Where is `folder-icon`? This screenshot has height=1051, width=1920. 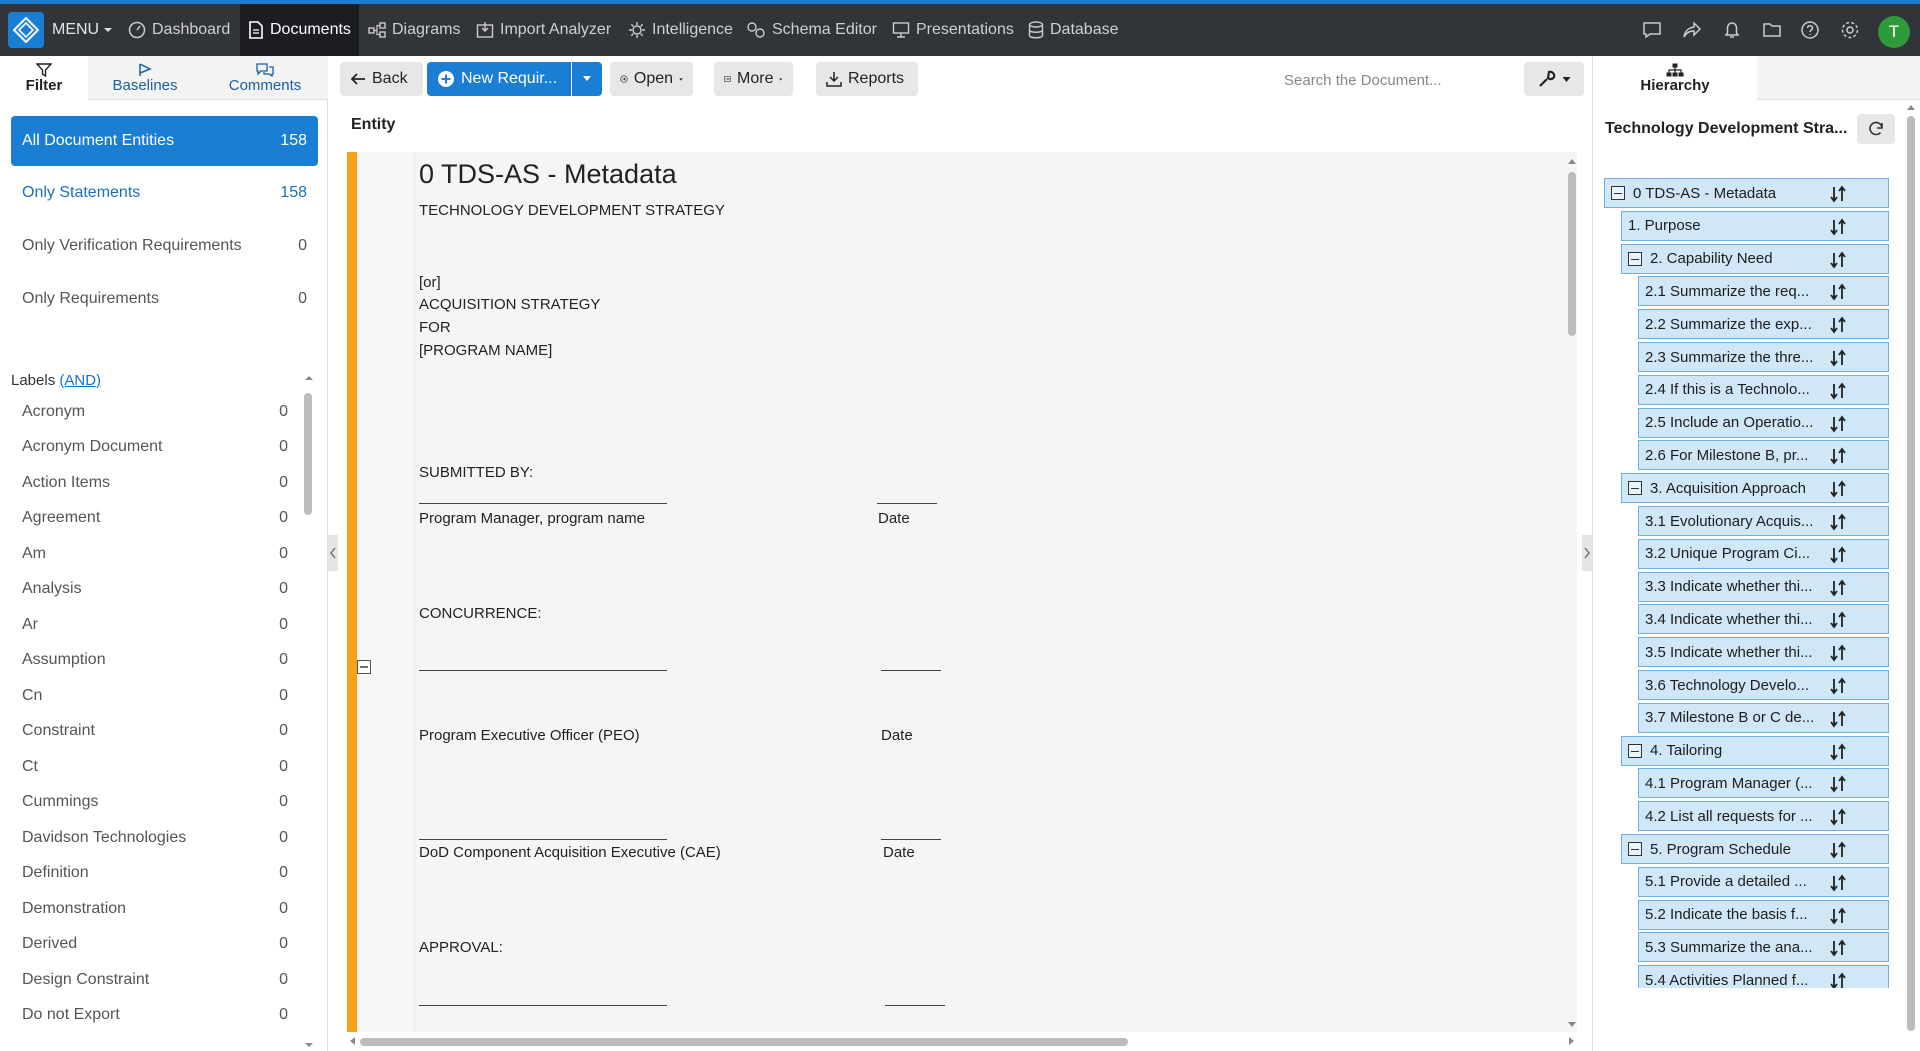 folder-icon is located at coordinates (1772, 30).